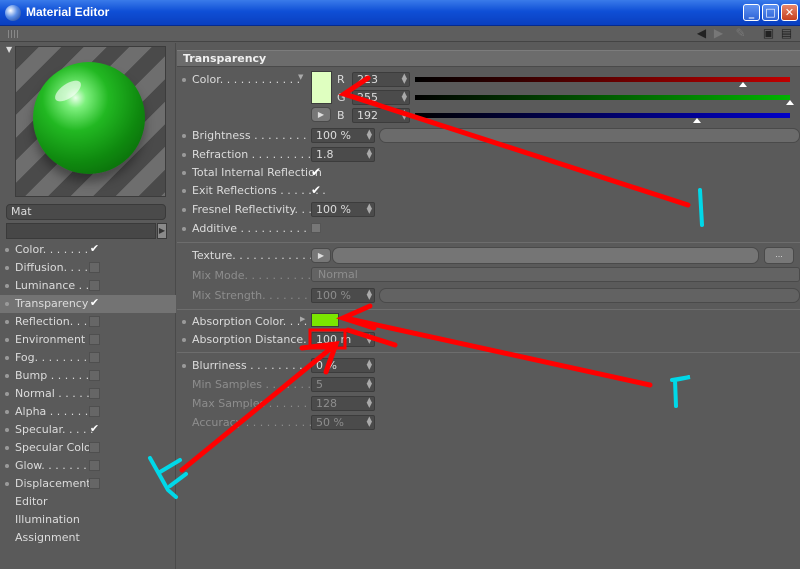 The height and width of the screenshot is (569, 800). Describe the element at coordinates (770, 12) in the screenshot. I see `maximize-icon: □` at that location.